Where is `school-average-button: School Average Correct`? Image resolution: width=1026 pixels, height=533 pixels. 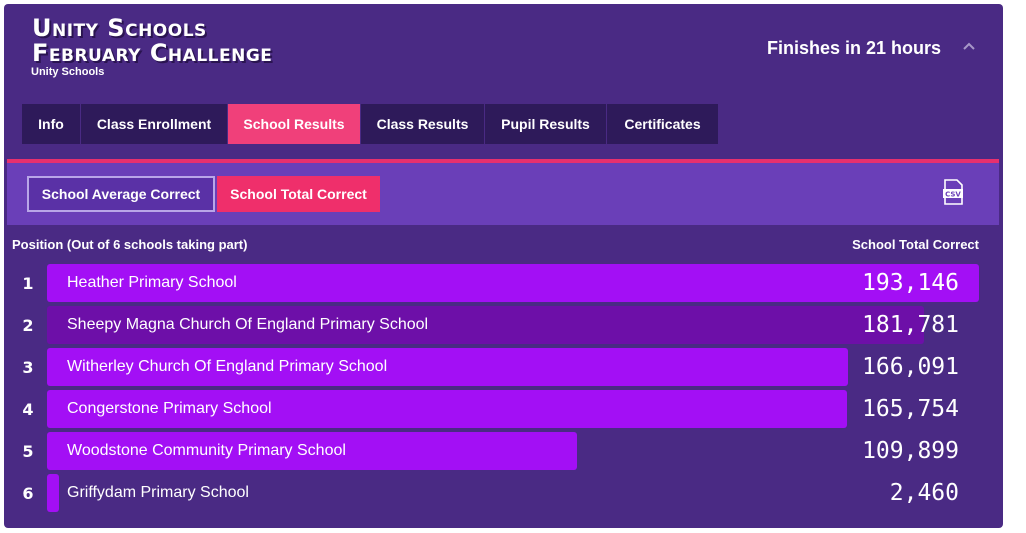
school-average-button: School Average Correct is located at coordinates (121, 194).